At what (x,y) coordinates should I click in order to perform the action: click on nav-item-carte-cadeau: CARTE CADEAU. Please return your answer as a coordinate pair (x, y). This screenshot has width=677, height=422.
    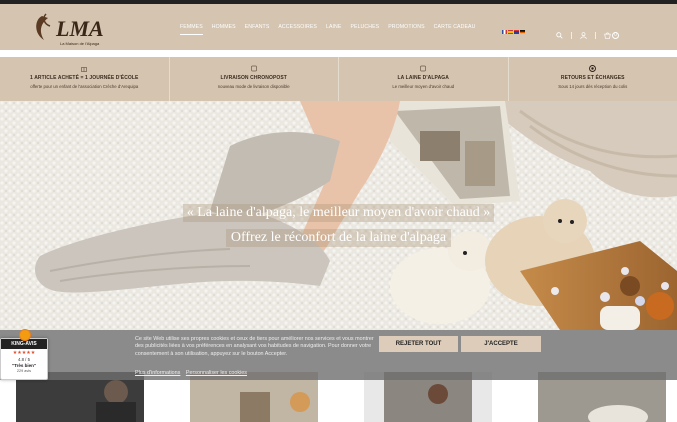
    Looking at the image, I should click on (455, 29).